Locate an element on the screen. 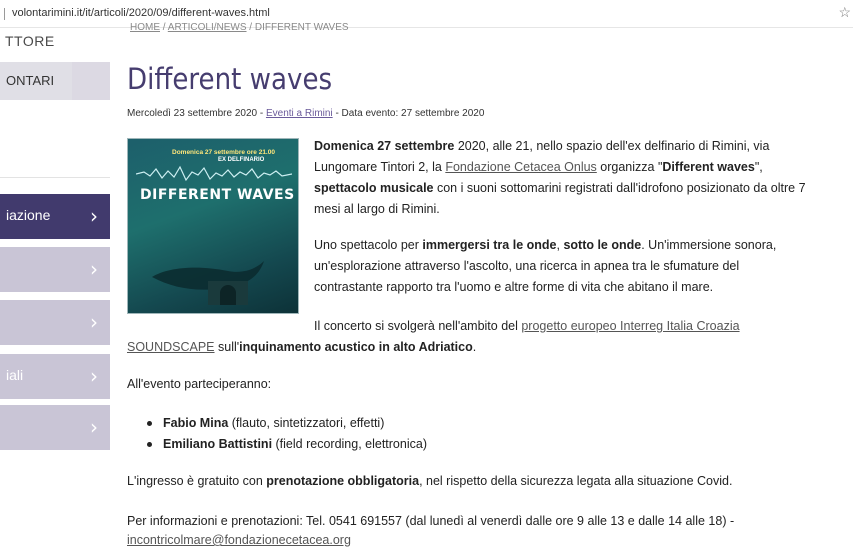  sidebar-item-4: iali › is located at coordinates (55, 376).